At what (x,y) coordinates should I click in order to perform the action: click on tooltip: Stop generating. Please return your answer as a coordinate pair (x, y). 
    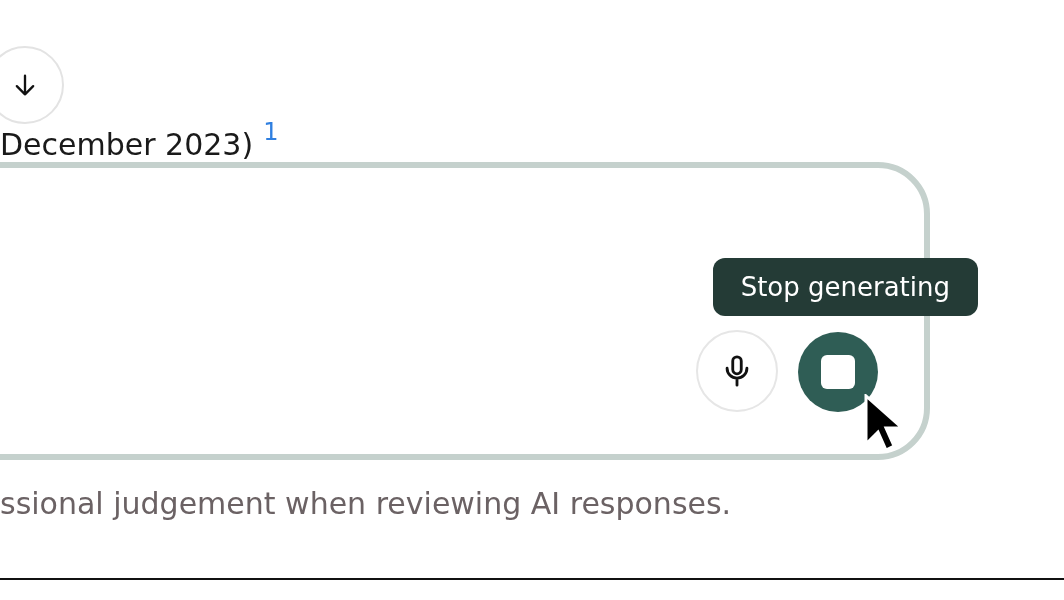
    Looking at the image, I should click on (845, 287).